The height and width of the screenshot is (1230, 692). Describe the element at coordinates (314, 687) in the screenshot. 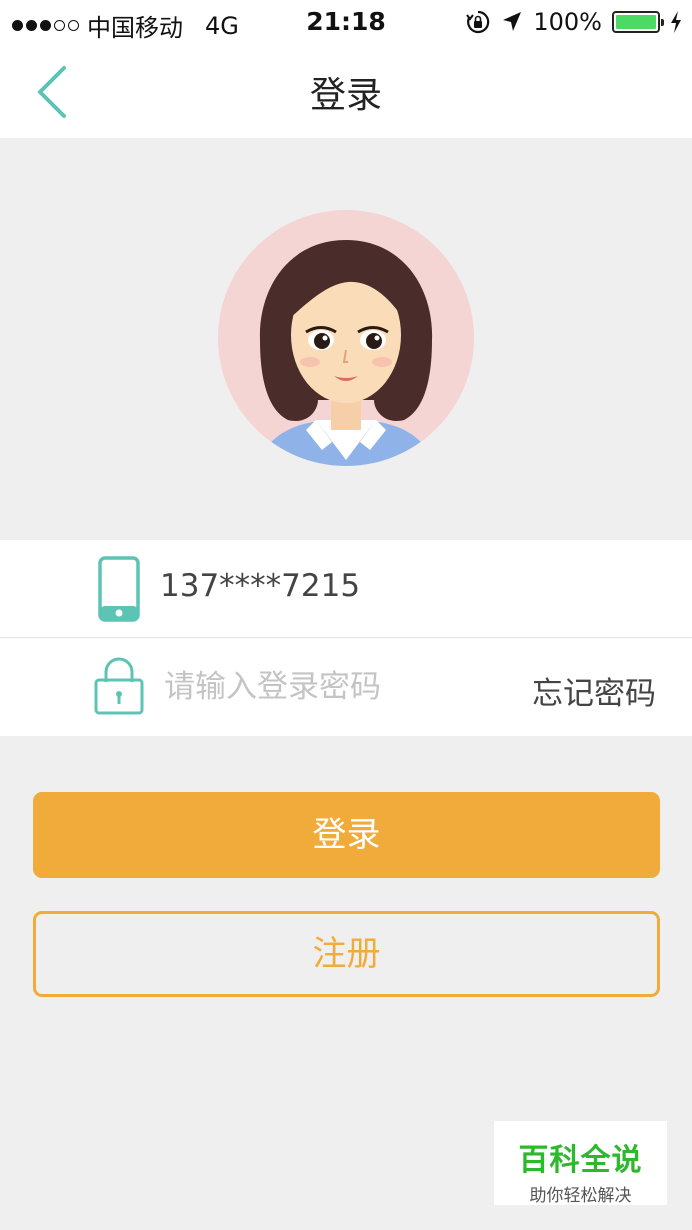

I see `password-input` at that location.